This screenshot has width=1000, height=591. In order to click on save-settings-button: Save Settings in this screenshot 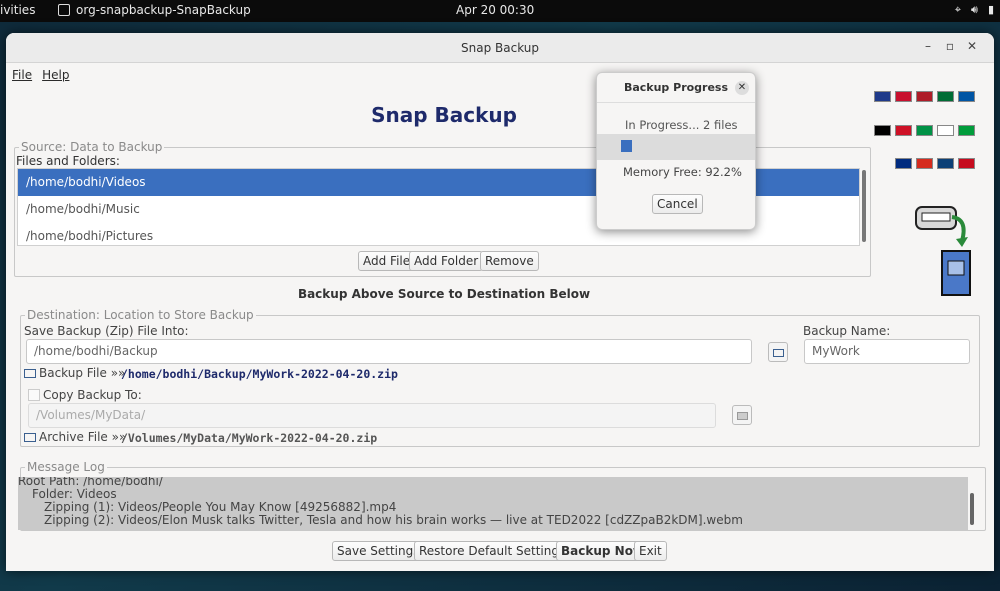, I will do `click(378, 551)`.